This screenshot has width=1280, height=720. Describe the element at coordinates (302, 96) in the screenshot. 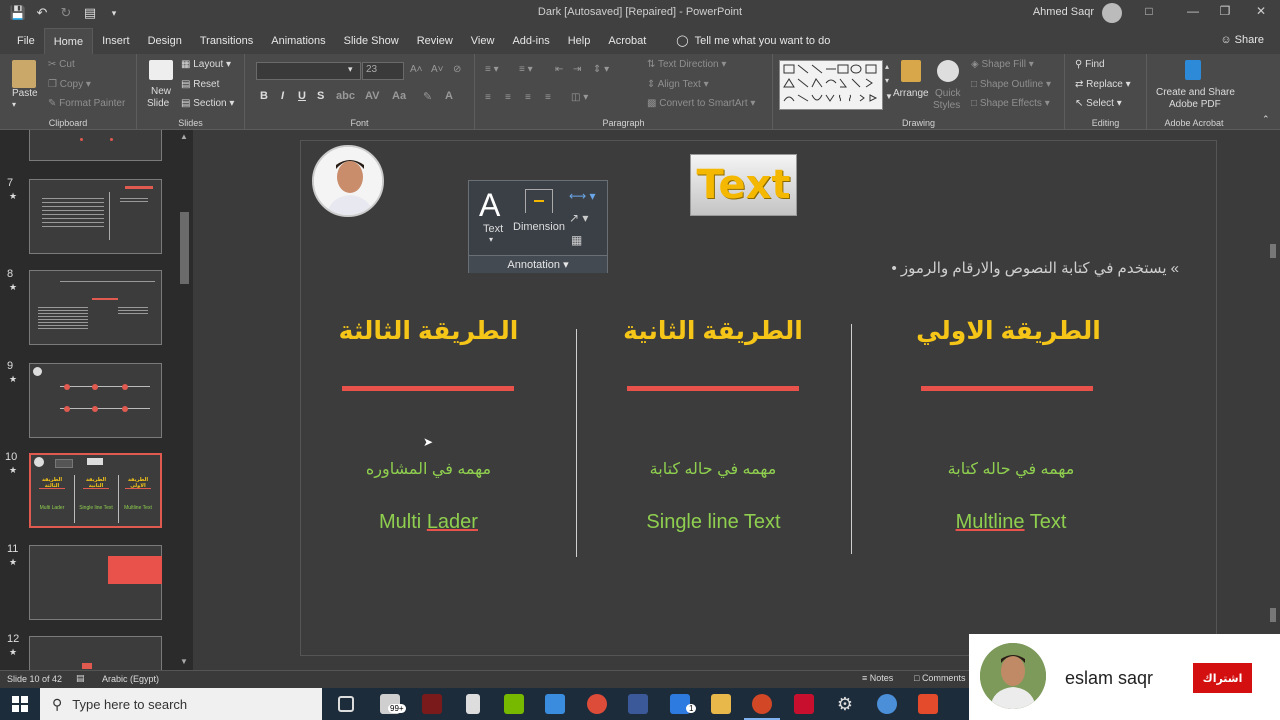

I see `underline-button: U` at that location.